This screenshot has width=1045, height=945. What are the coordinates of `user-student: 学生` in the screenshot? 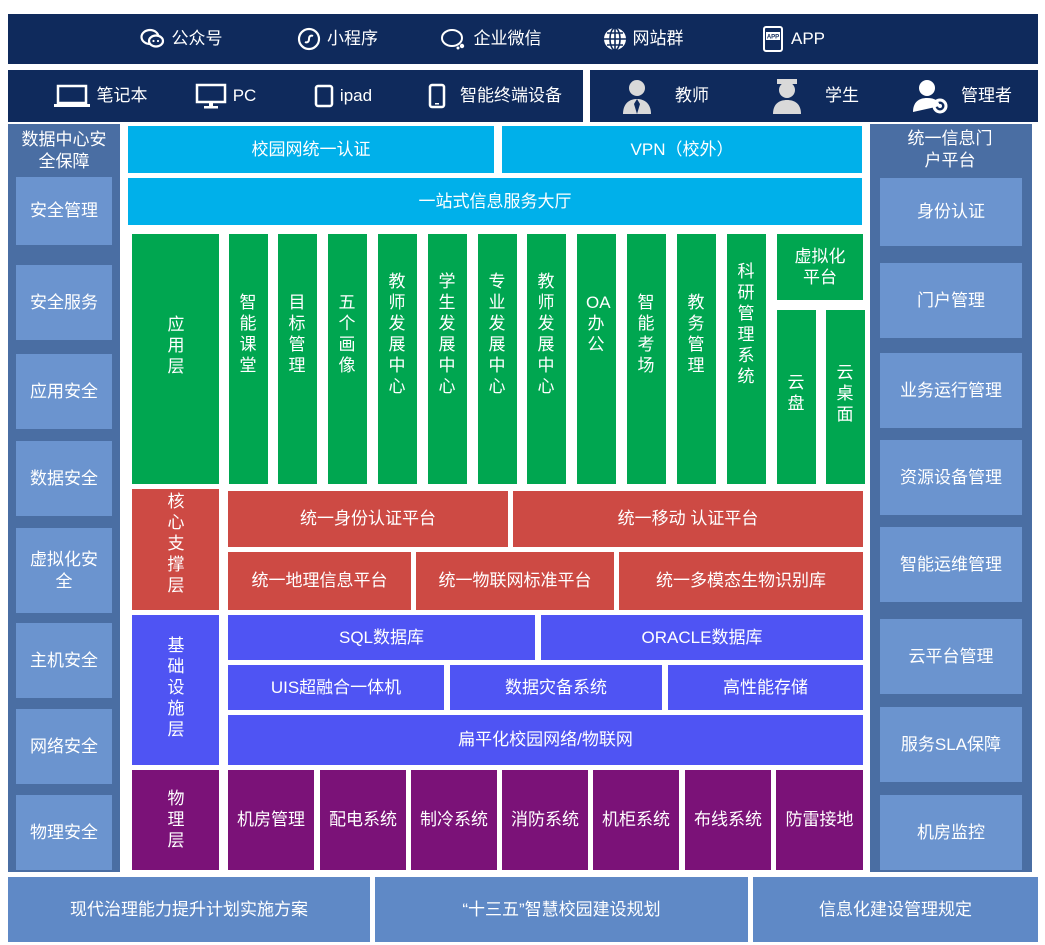 It's located at (815, 96).